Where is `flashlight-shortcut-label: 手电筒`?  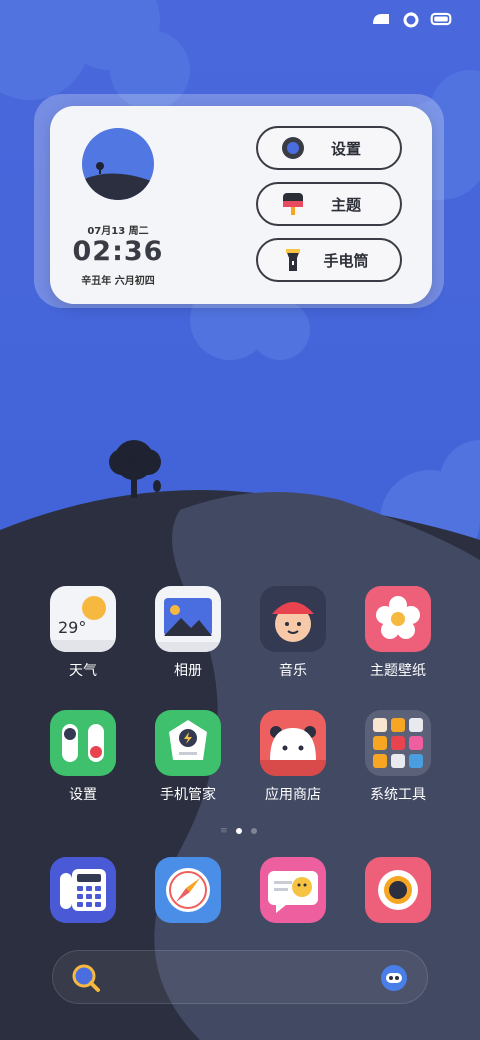
flashlight-shortcut-label: 手电筒 is located at coordinates (346, 260).